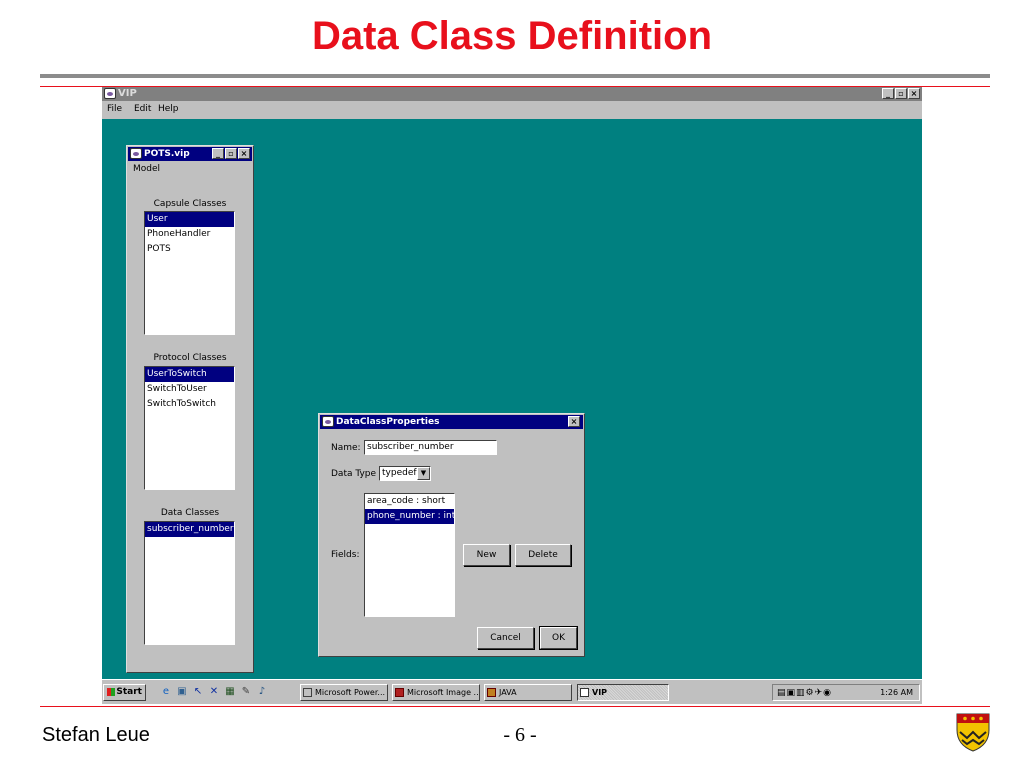  Describe the element at coordinates (190, 204) in the screenshot. I see `capsule-classes-label: Capsule Classes` at that location.